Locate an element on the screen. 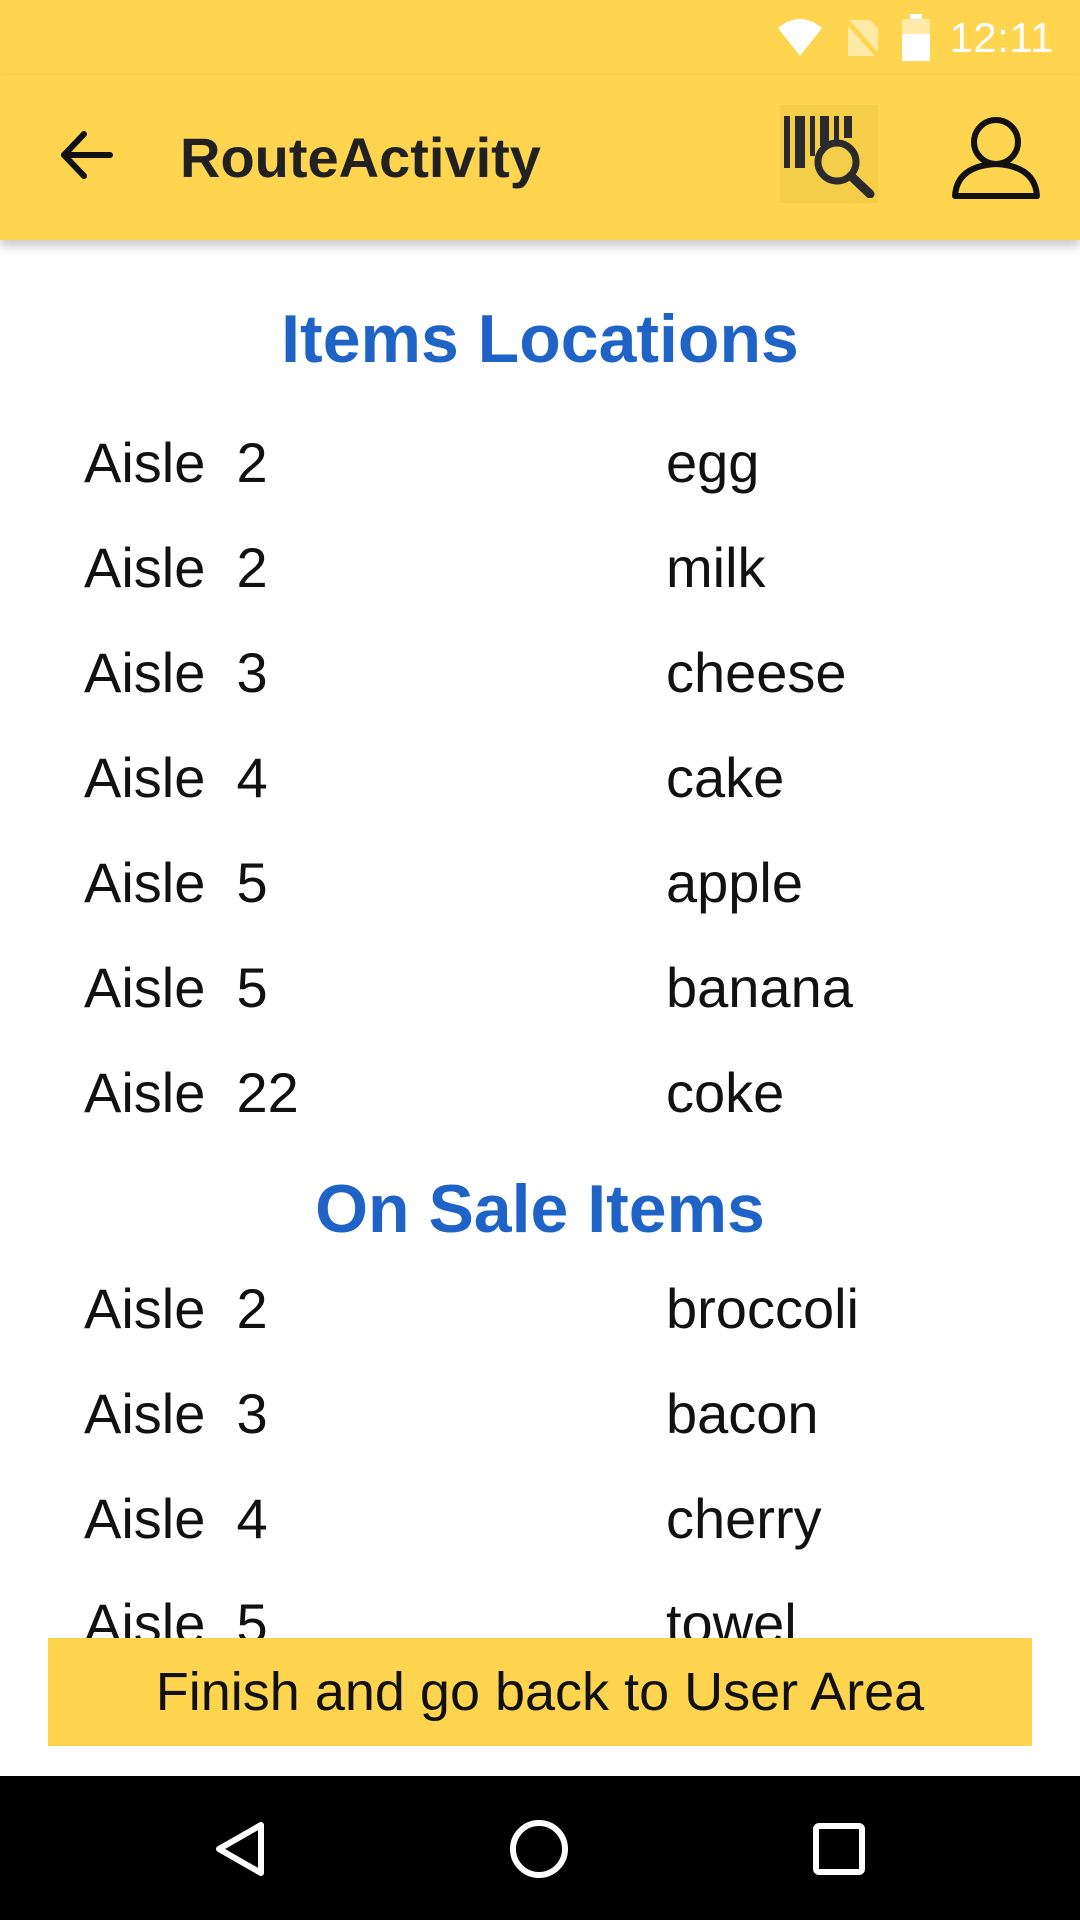  arrow-back-icon is located at coordinates (87, 155).